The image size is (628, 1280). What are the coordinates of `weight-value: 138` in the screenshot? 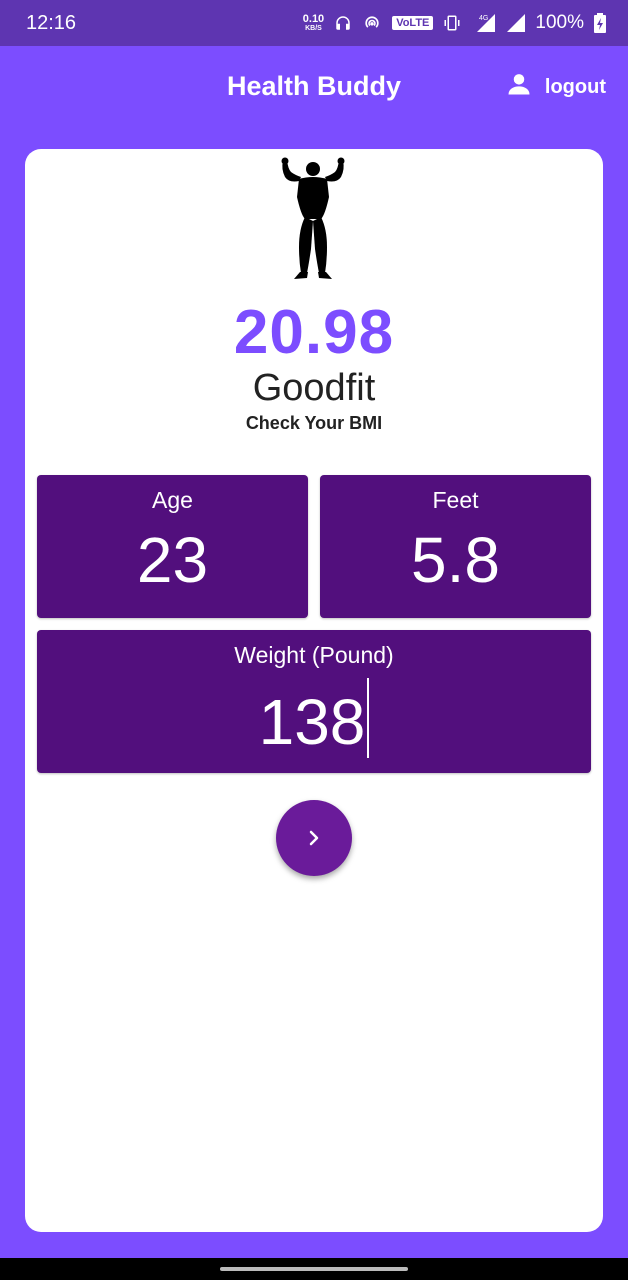 It's located at (312, 722).